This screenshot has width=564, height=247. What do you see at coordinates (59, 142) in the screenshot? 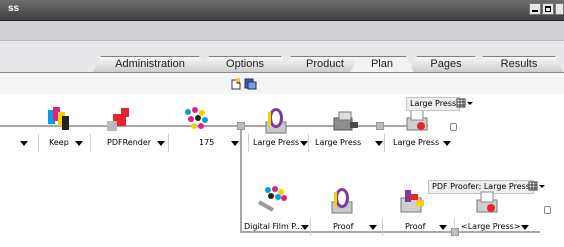
I see `node-label: Keep` at bounding box center [59, 142].